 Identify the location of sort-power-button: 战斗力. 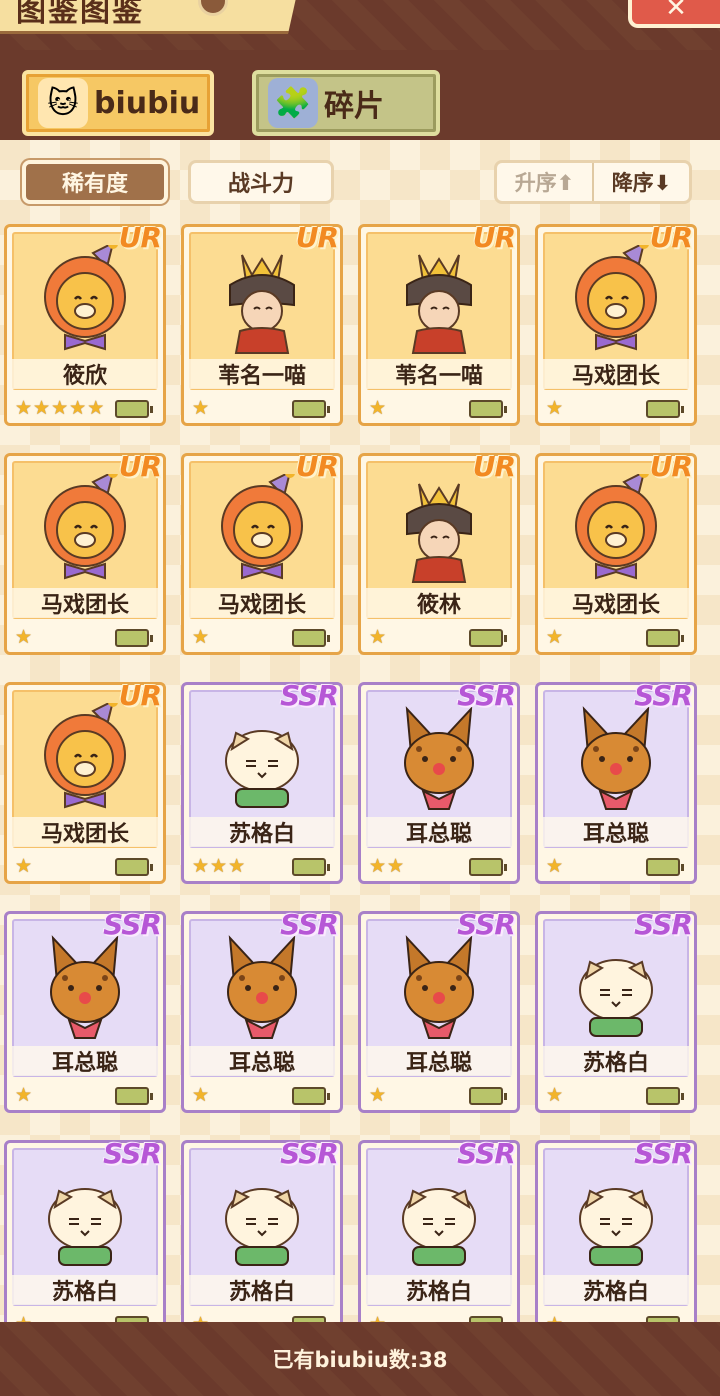
(261, 182).